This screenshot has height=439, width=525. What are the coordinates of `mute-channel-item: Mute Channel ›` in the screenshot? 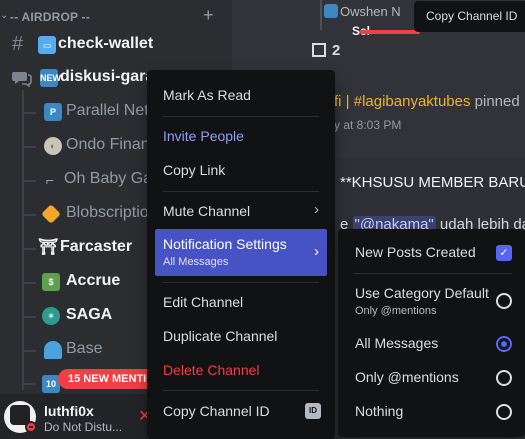 It's located at (241, 211).